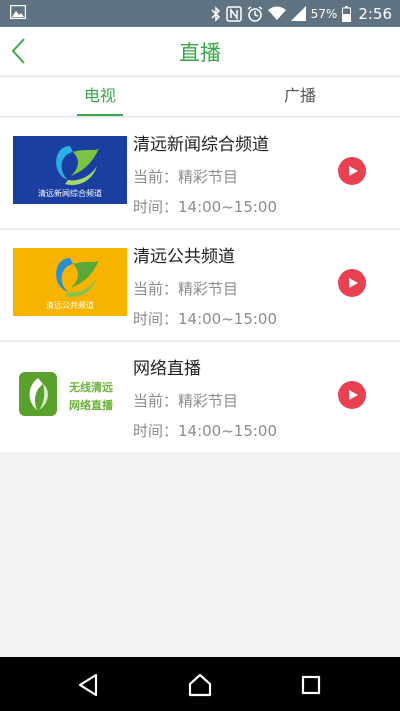  Describe the element at coordinates (184, 257) in the screenshot. I see `channel-name: 清远公共频道` at that location.